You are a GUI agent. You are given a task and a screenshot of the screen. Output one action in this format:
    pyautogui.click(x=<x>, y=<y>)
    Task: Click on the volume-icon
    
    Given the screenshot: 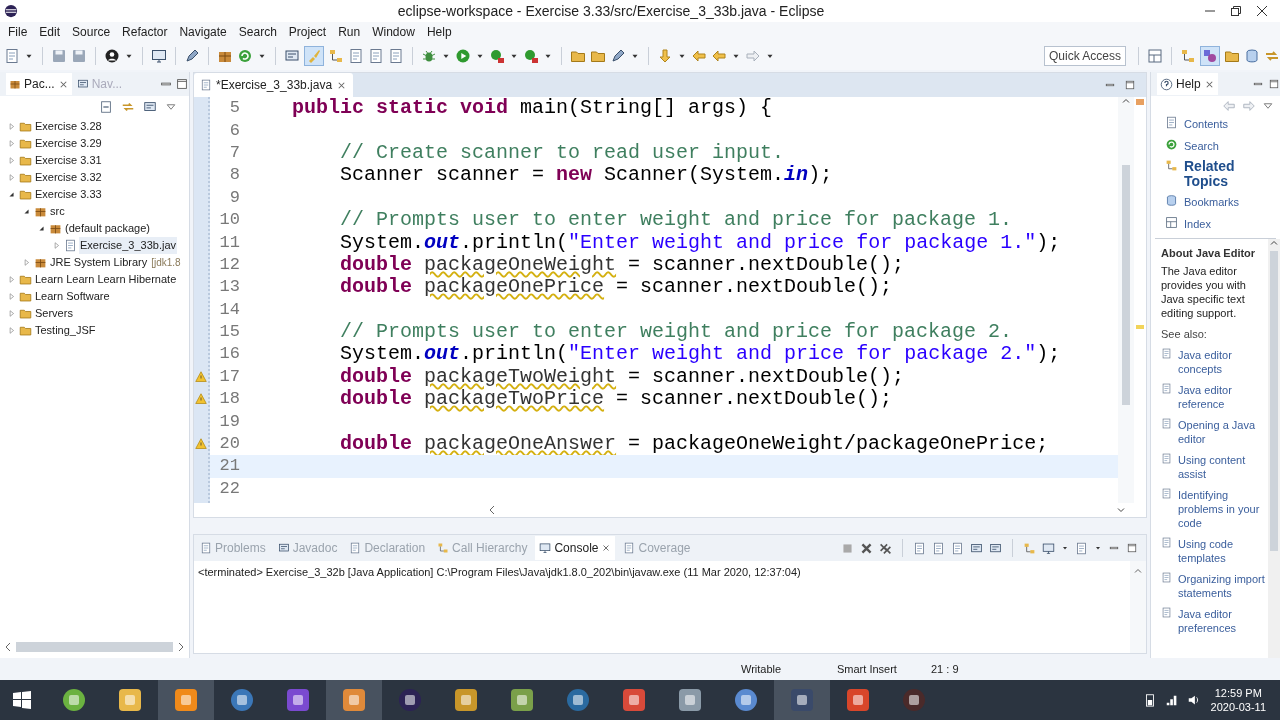 What is the action you would take?
    pyautogui.click(x=1193, y=700)
    